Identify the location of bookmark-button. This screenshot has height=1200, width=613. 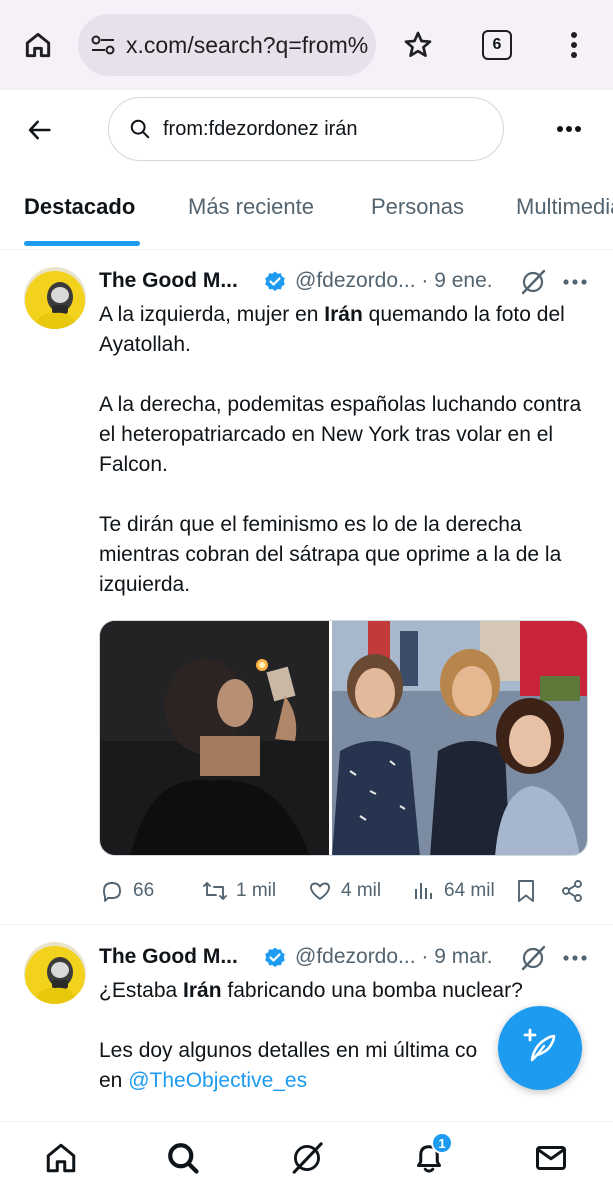
(530, 891).